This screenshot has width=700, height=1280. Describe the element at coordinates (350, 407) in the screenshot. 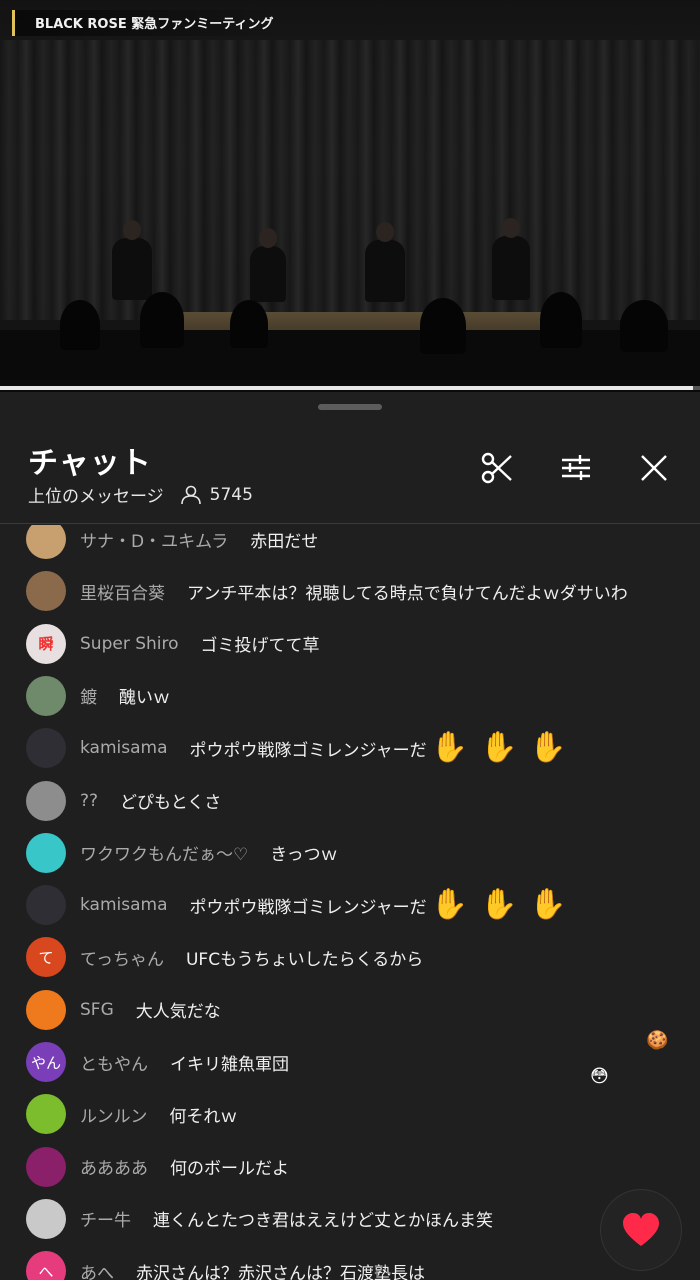

I see `drag-handle` at that location.